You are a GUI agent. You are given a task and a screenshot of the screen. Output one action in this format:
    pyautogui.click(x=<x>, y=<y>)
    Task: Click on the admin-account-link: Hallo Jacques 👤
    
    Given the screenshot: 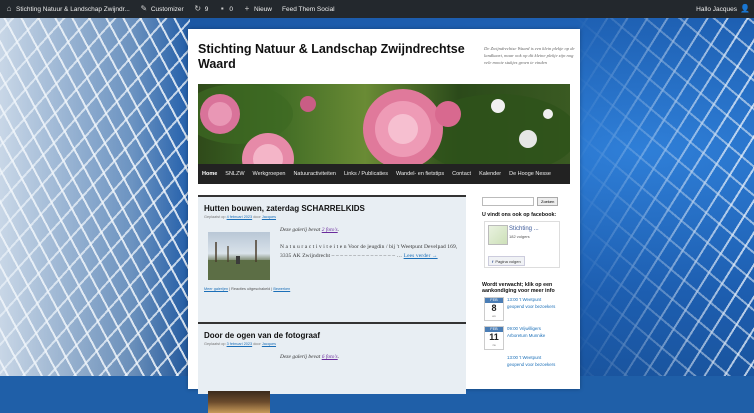 What is the action you would take?
    pyautogui.click(x=722, y=9)
    